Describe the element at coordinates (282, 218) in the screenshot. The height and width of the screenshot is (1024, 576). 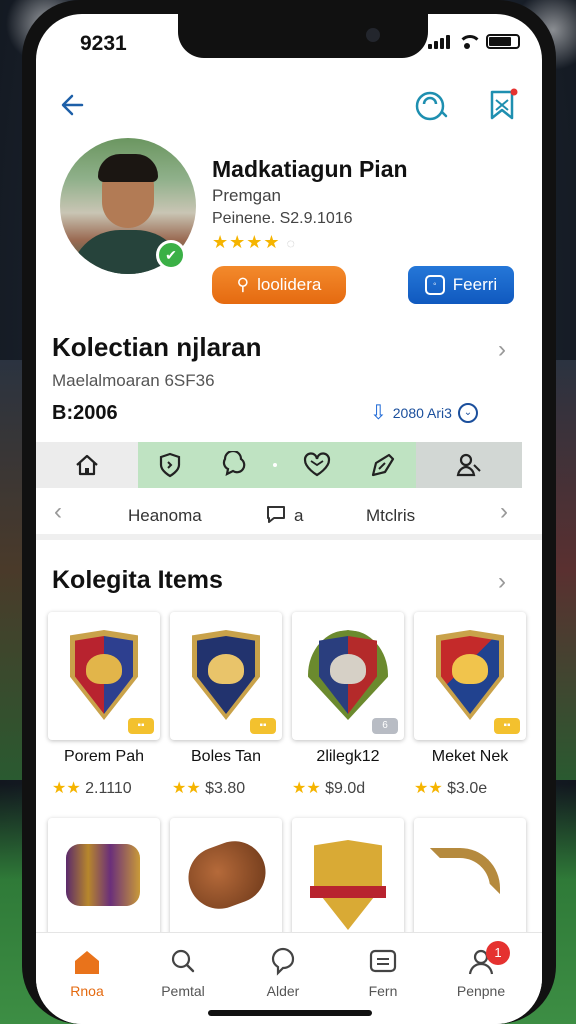
I see `profile-meta: Peinene. S2.9.1016` at that location.